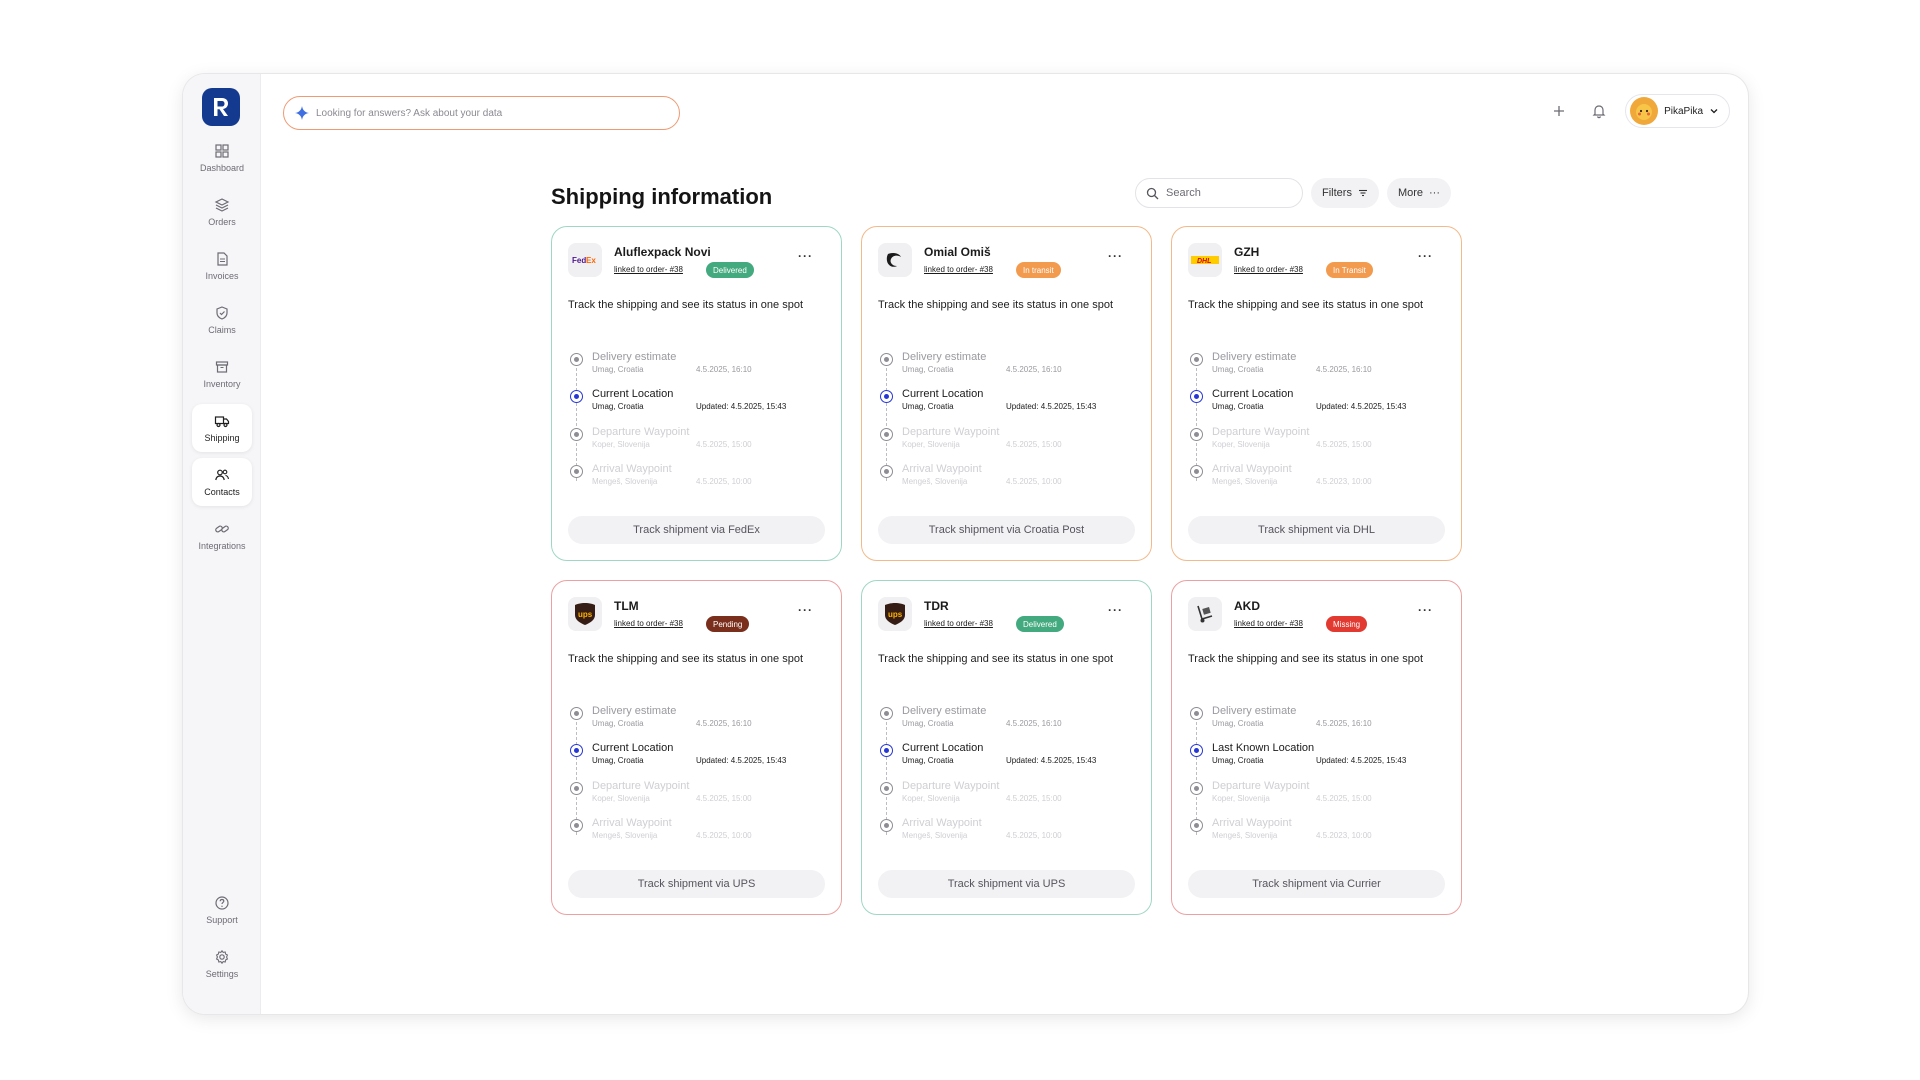  I want to click on sidebar-item-shipping: Shipping, so click(222, 428).